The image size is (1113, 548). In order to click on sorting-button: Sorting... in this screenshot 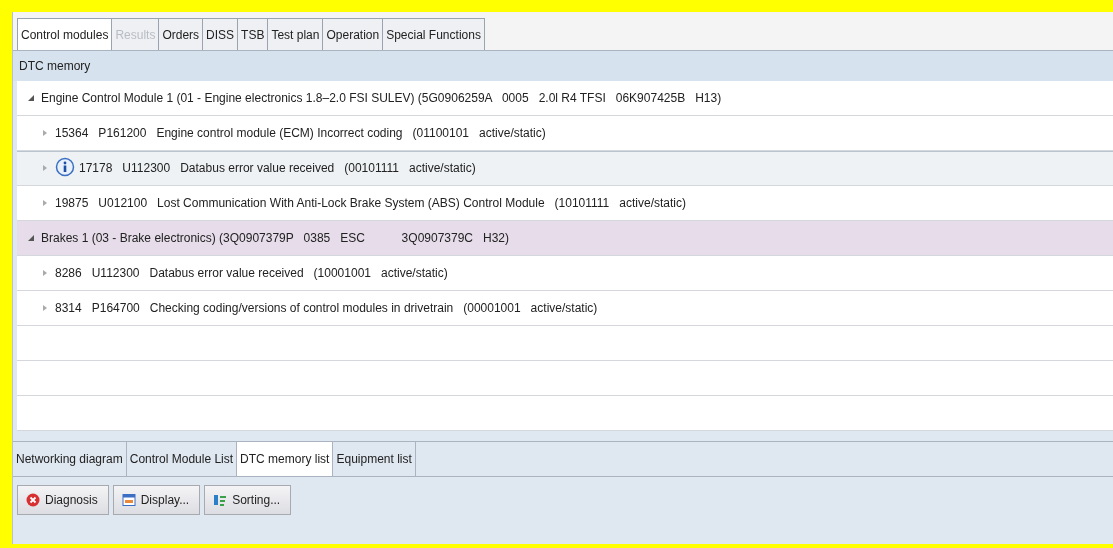, I will do `click(248, 500)`.